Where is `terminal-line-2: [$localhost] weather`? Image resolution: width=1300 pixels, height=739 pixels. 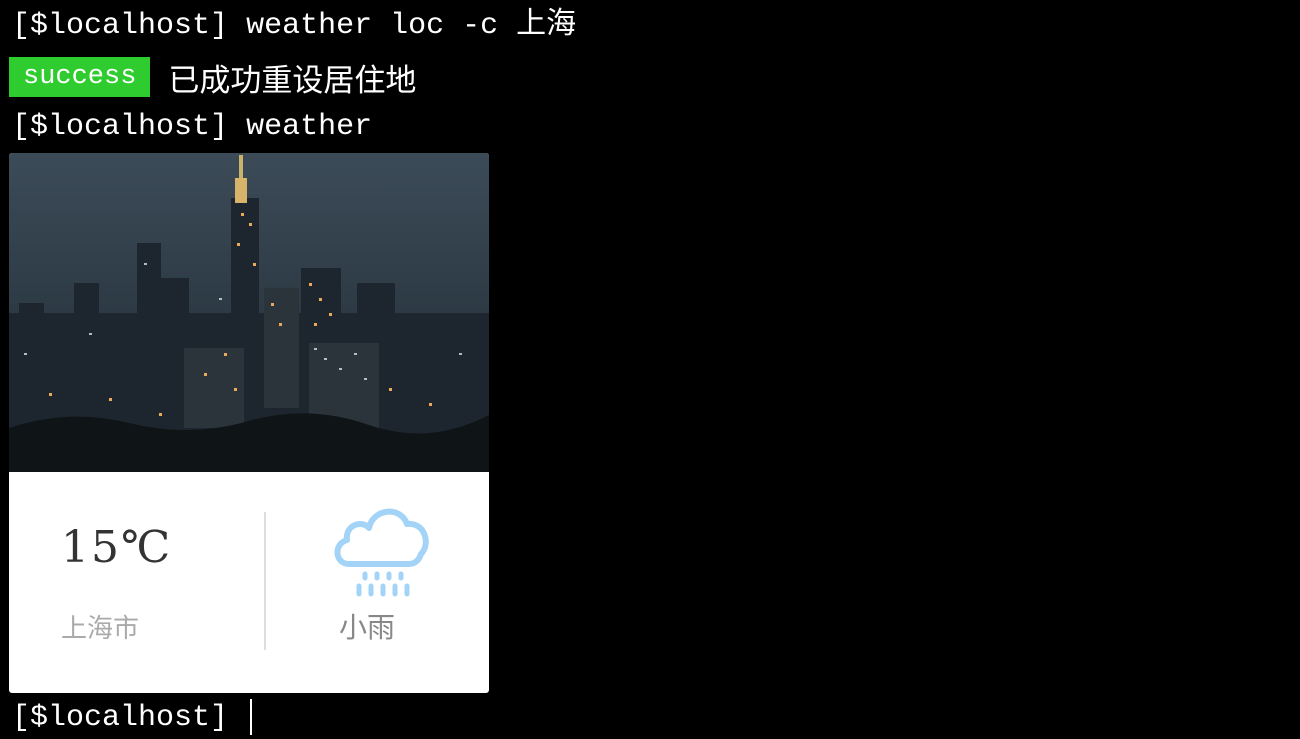
terminal-line-2: [$localhost] weather is located at coordinates (192, 127).